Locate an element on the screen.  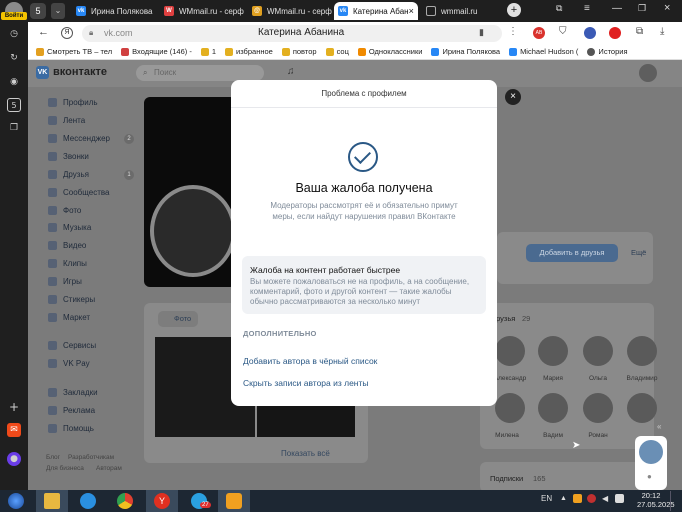
tab-irina: vk Ирина Полякова is located at coordinates (115, 11).